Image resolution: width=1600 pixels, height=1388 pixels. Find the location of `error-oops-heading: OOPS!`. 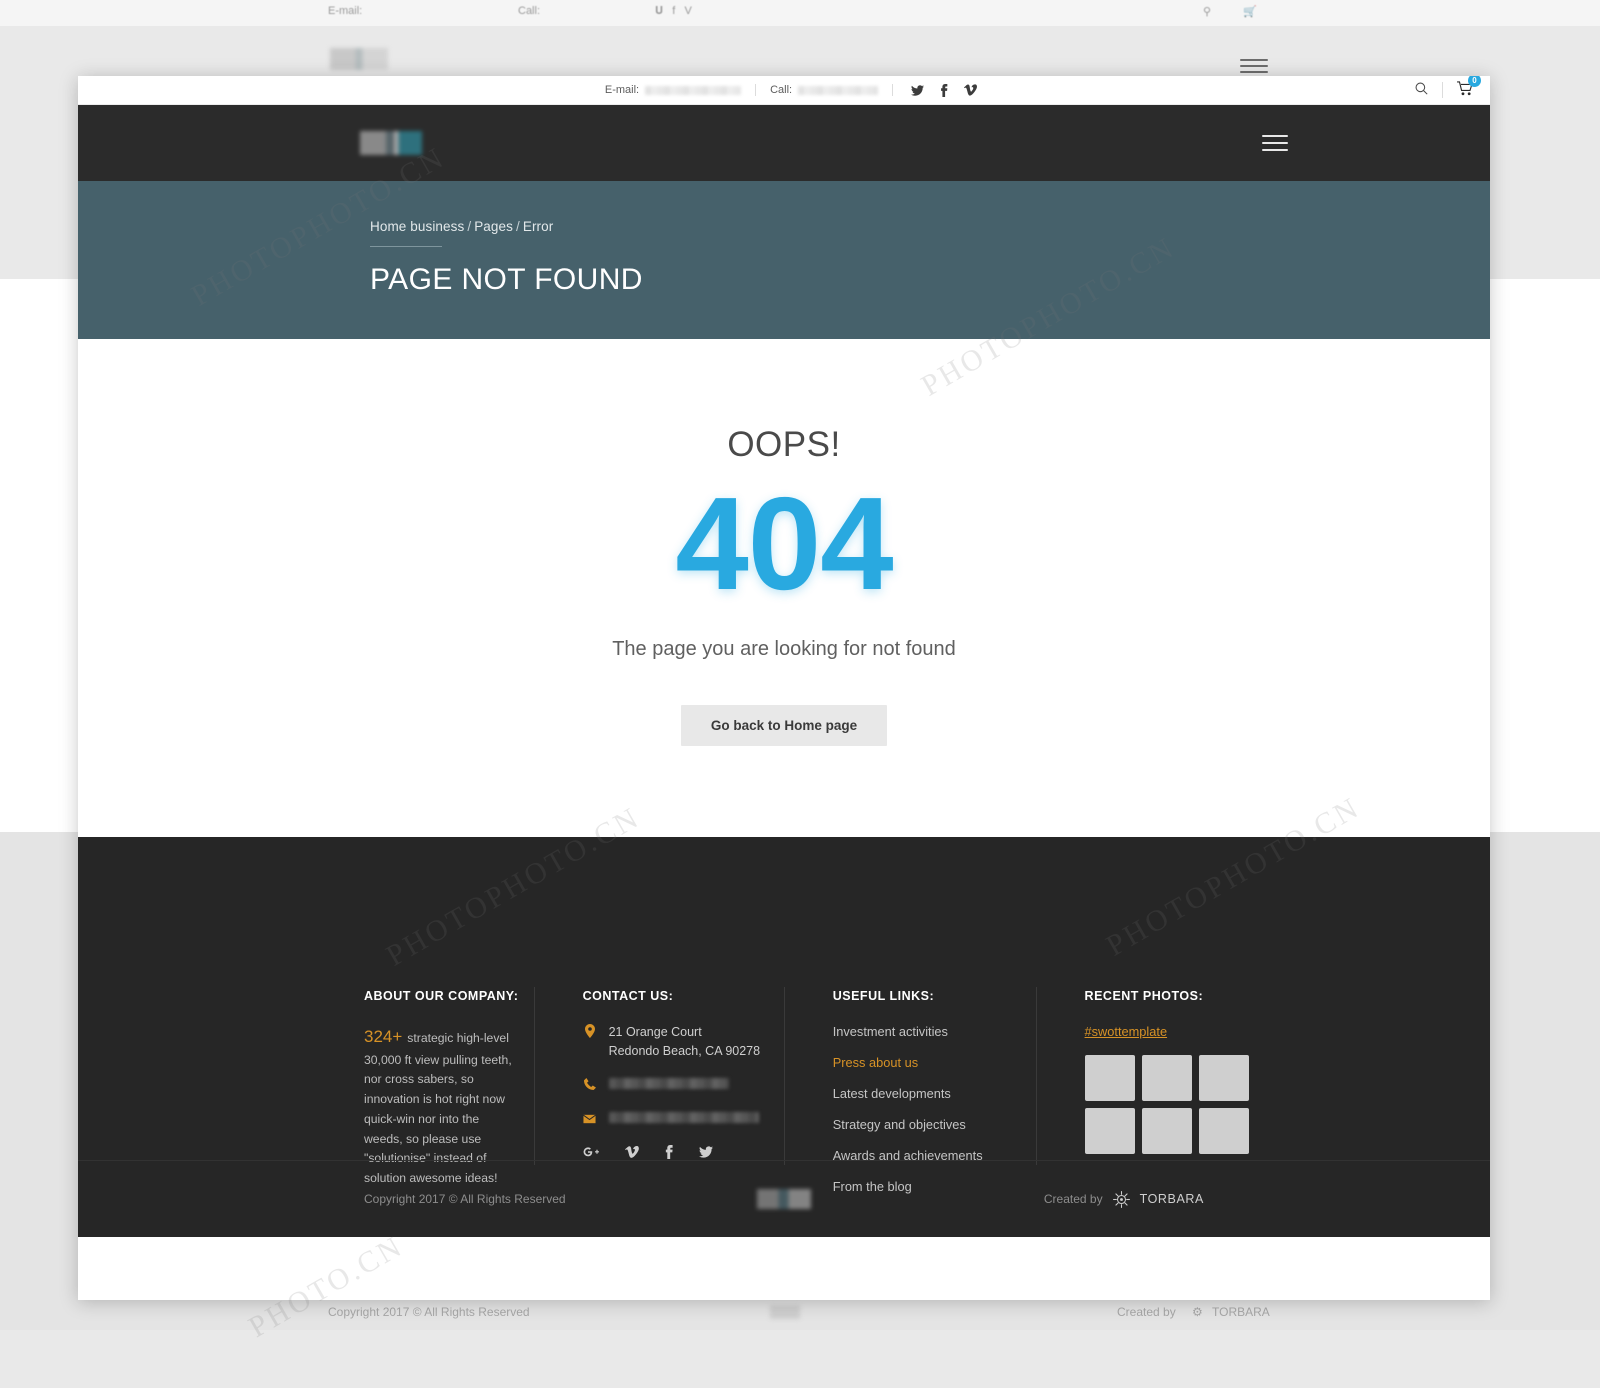

error-oops-heading: OOPS! is located at coordinates (784, 444).